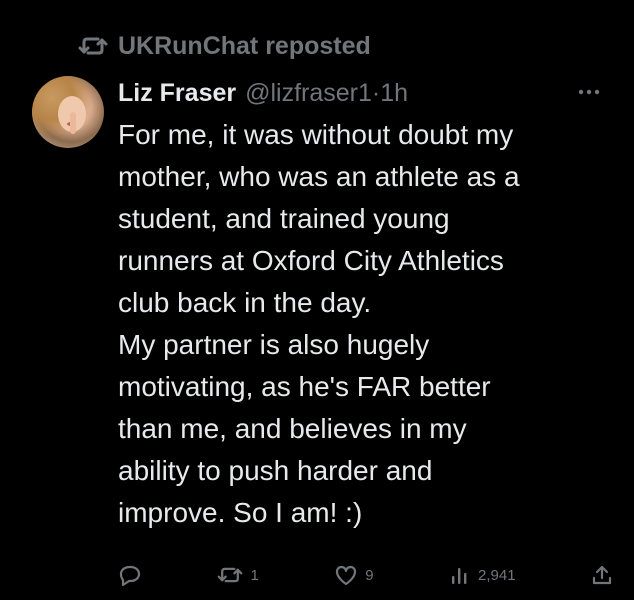  I want to click on repost-count: 1, so click(254, 575).